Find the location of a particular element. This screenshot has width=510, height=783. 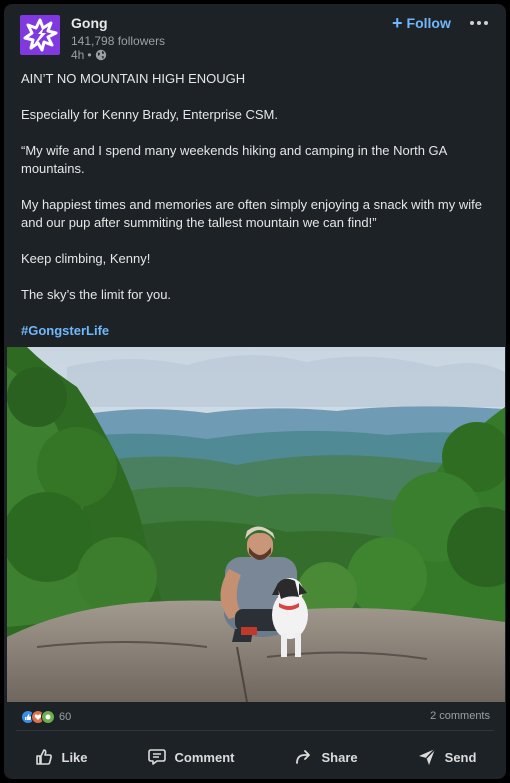

share-button: Share is located at coordinates (326, 757).